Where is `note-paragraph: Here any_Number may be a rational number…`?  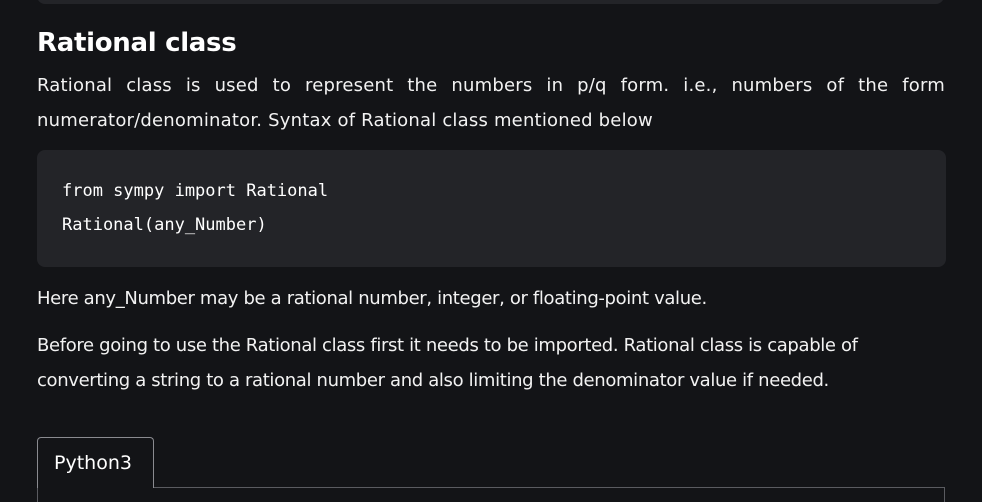 note-paragraph: Here any_Number may be a rational number… is located at coordinates (372, 298).